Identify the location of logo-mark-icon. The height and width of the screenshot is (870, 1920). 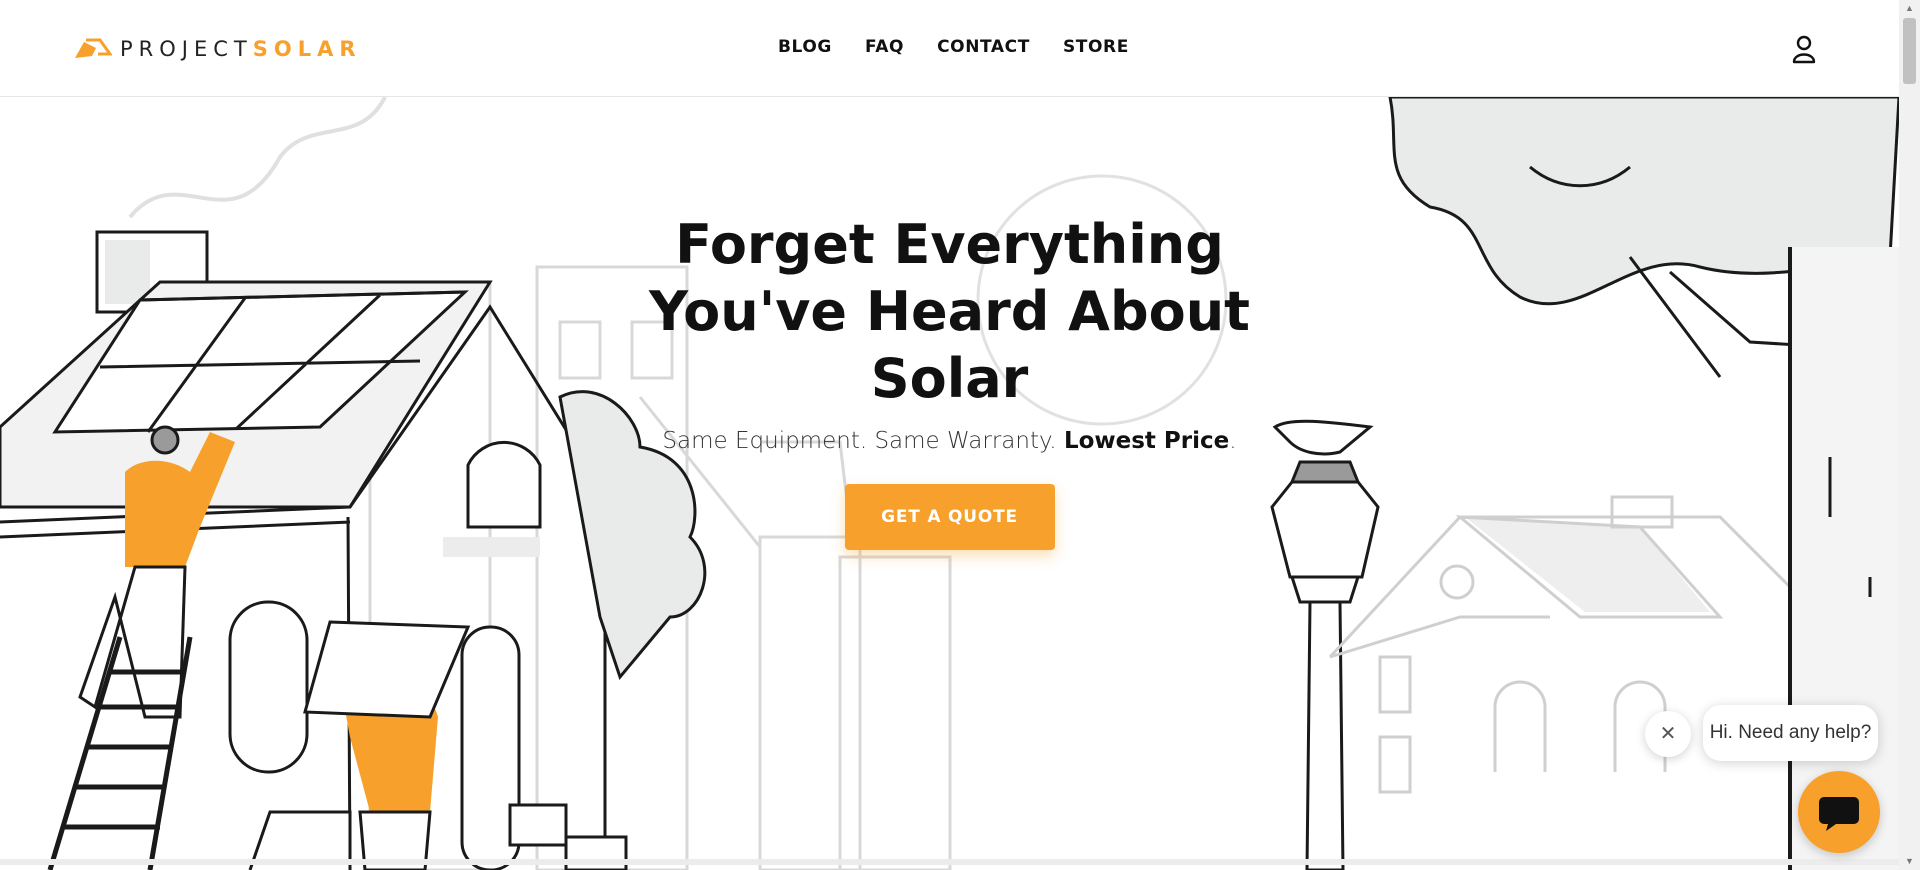
(93, 48).